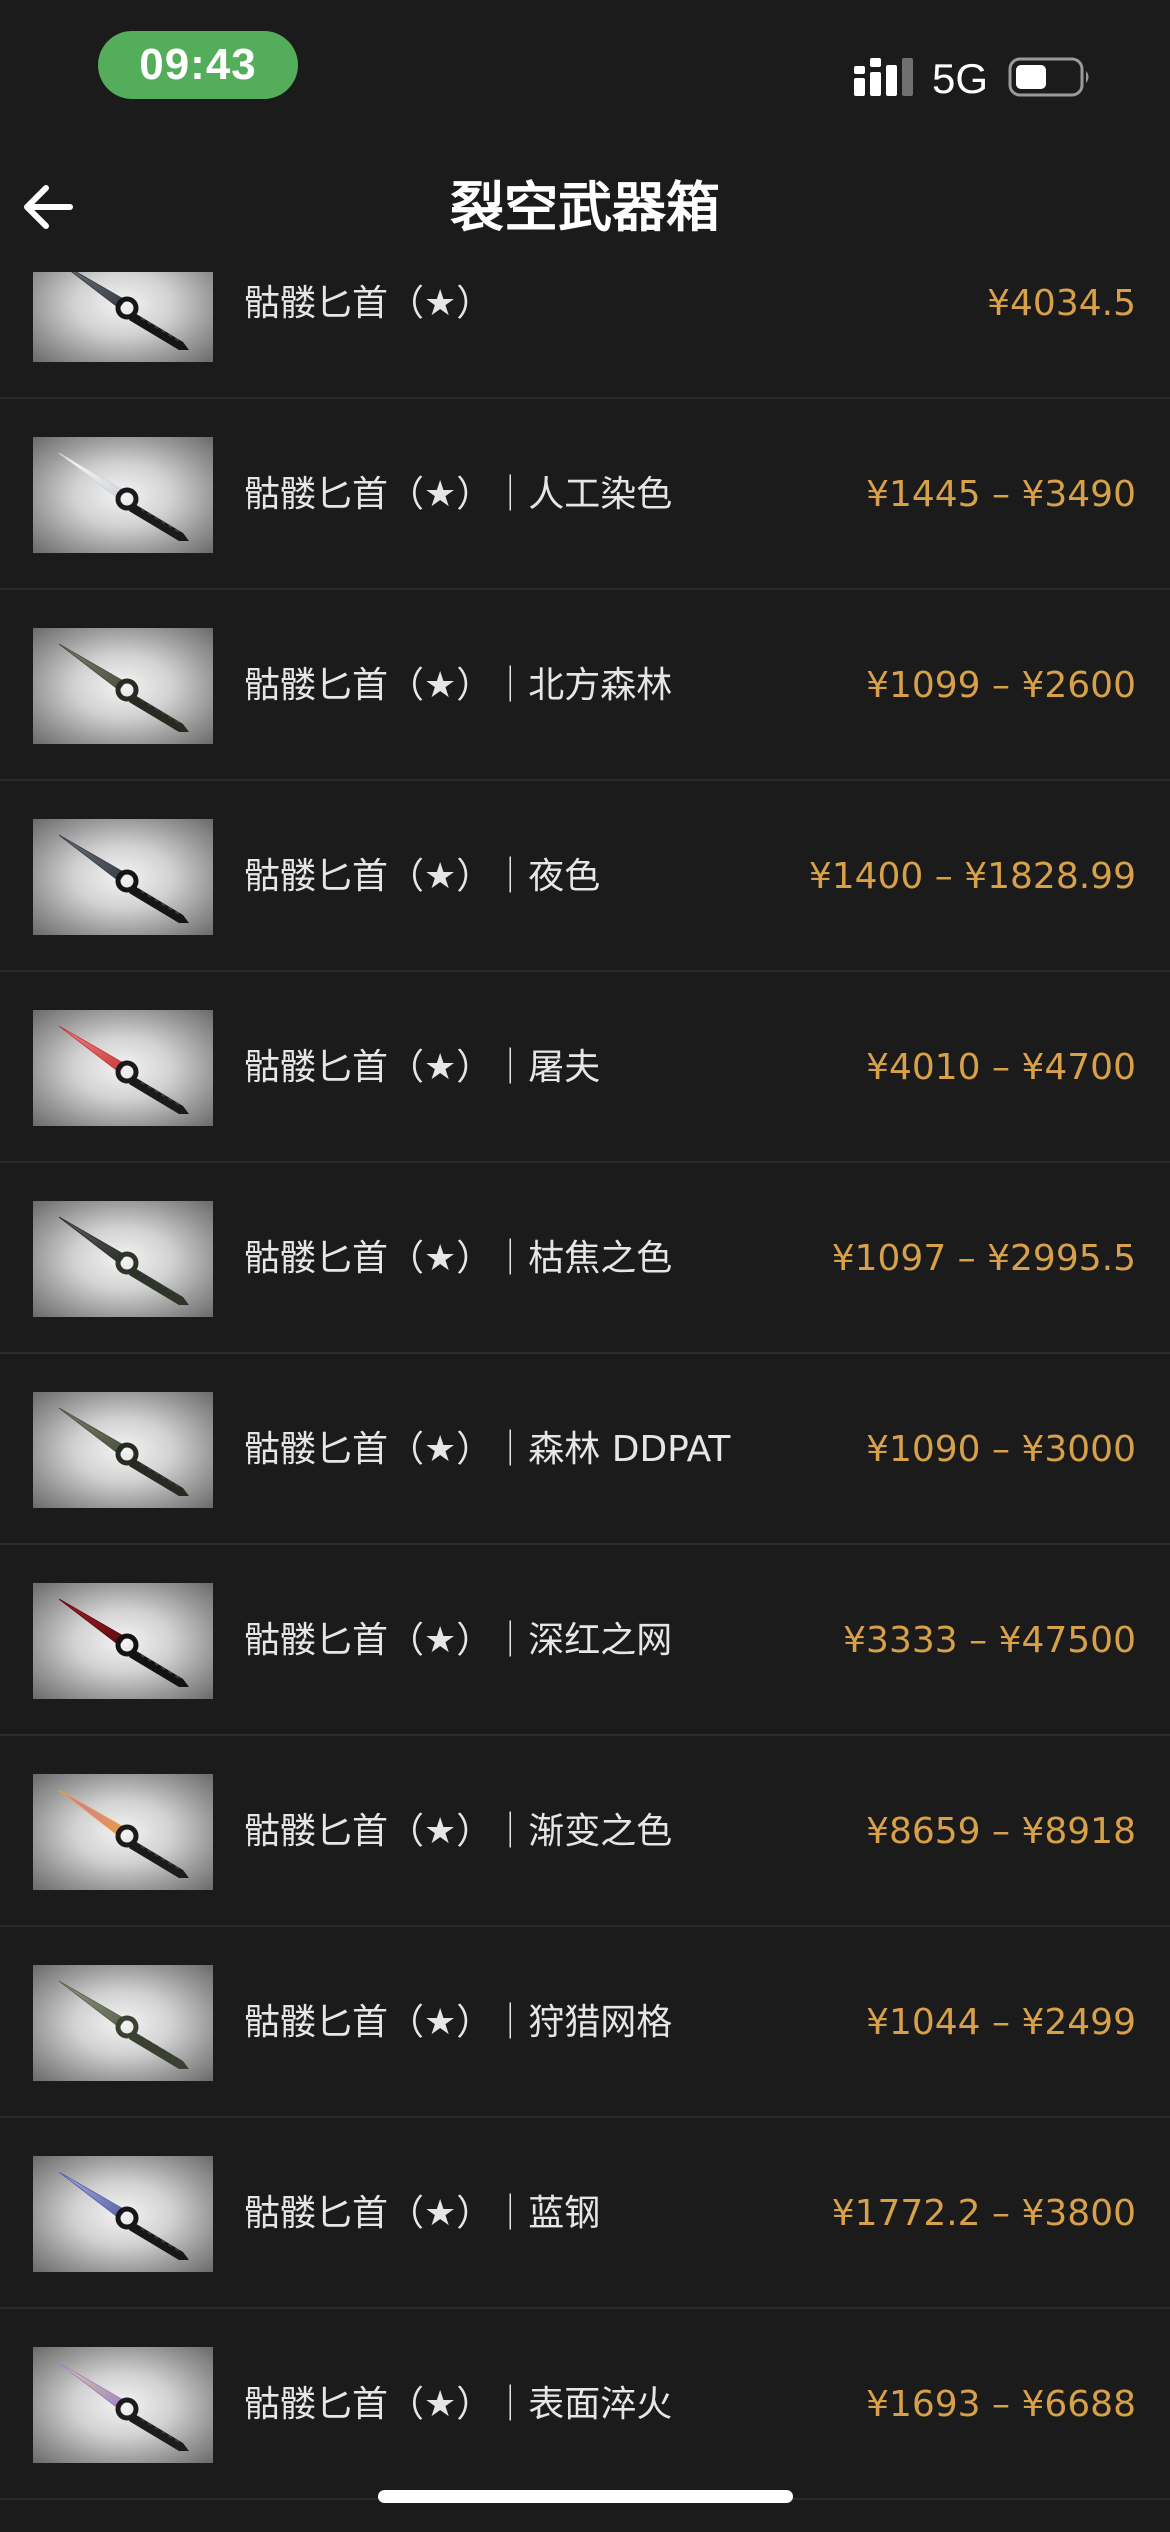  I want to click on item-name: 骷髅匕首（★）｜表面淬火, so click(458, 2404).